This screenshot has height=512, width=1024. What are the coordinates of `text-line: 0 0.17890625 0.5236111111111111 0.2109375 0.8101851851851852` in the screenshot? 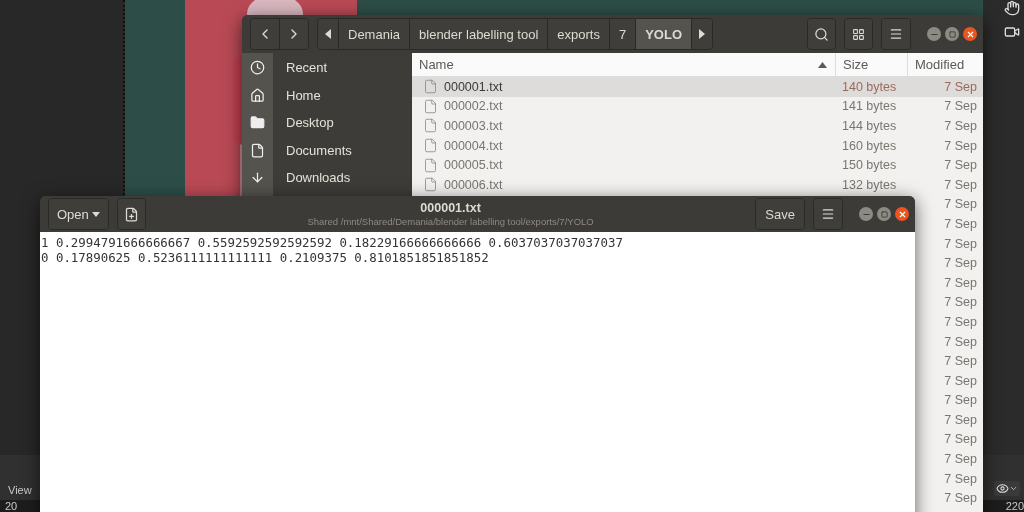 It's located at (265, 257).